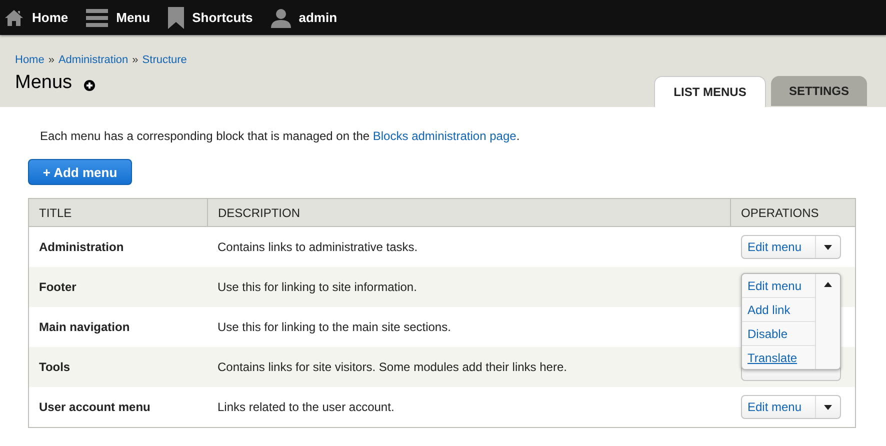  What do you see at coordinates (57, 287) in the screenshot?
I see `menu-title: Footer` at bounding box center [57, 287].